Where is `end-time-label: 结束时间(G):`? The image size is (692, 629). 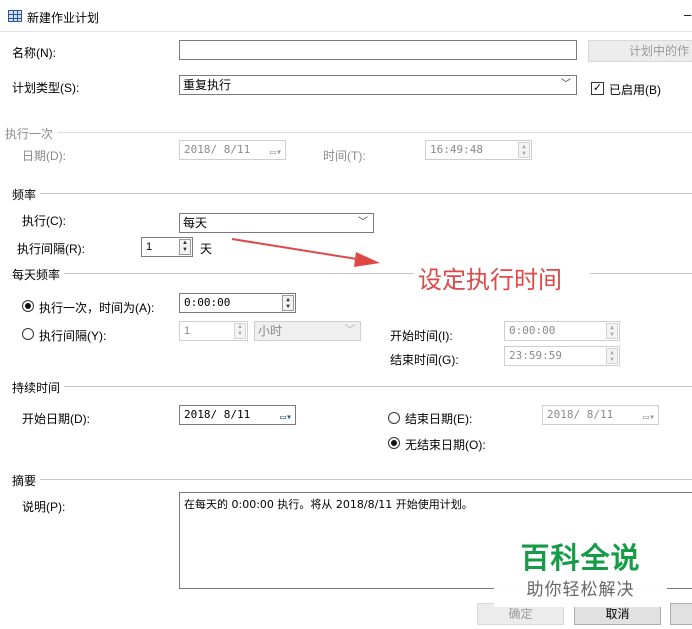 end-time-label: 结束时间(G): is located at coordinates (424, 360).